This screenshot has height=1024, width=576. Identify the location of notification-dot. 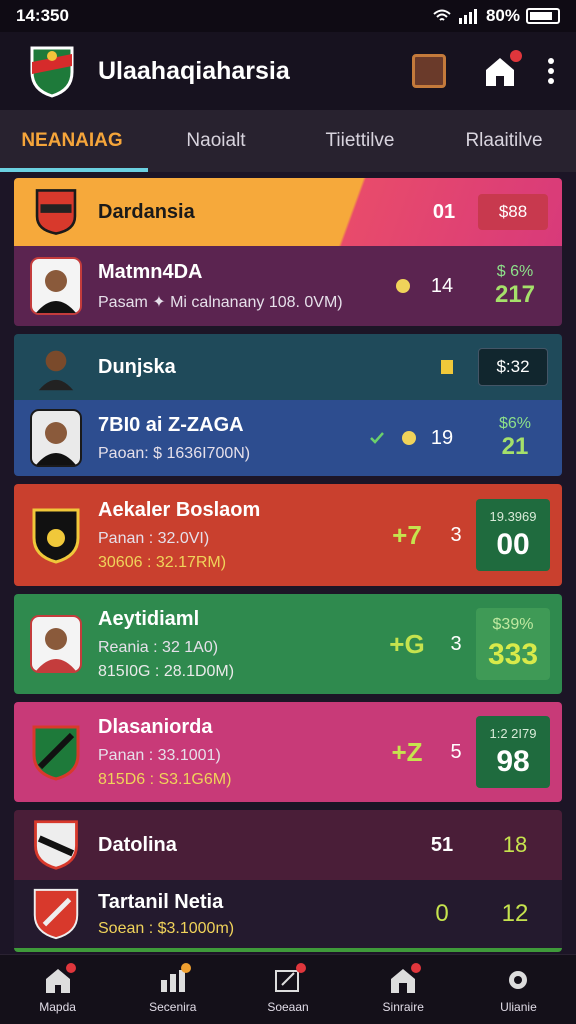
(516, 56).